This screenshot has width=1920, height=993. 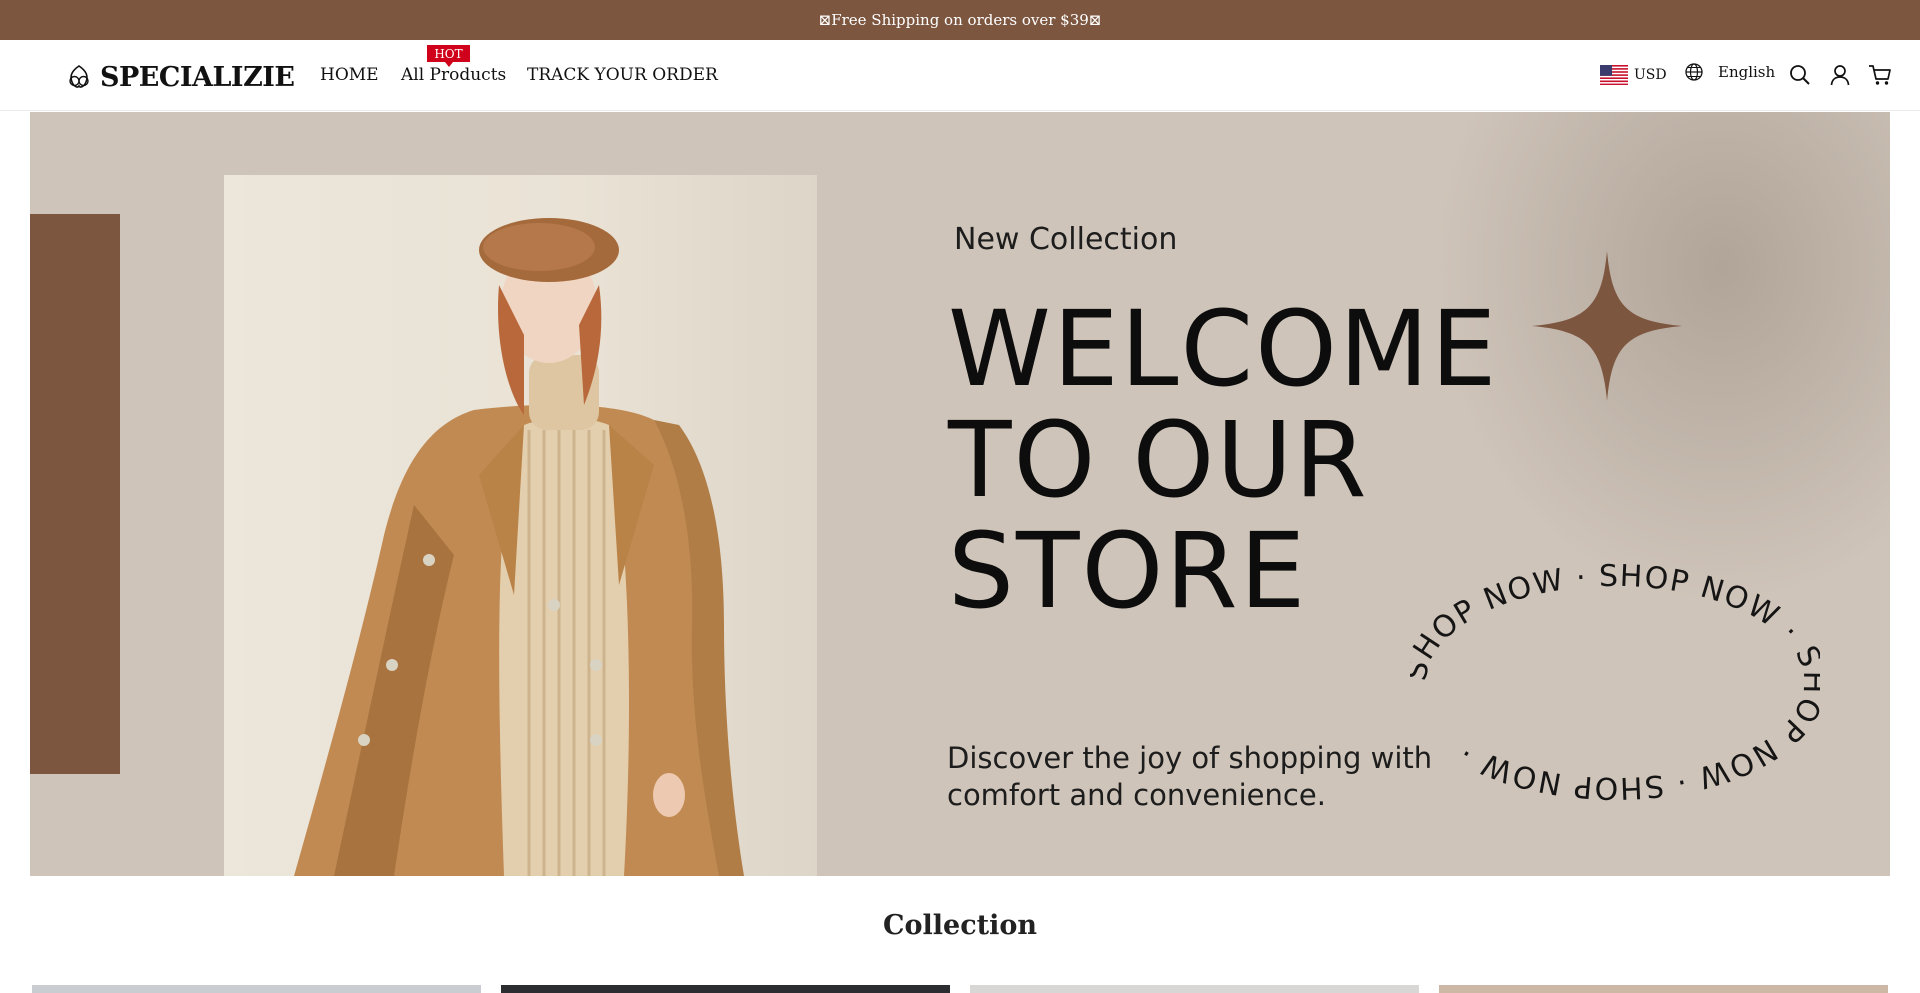 I want to click on hero-eyebrow: New Collection, so click(x=1066, y=239).